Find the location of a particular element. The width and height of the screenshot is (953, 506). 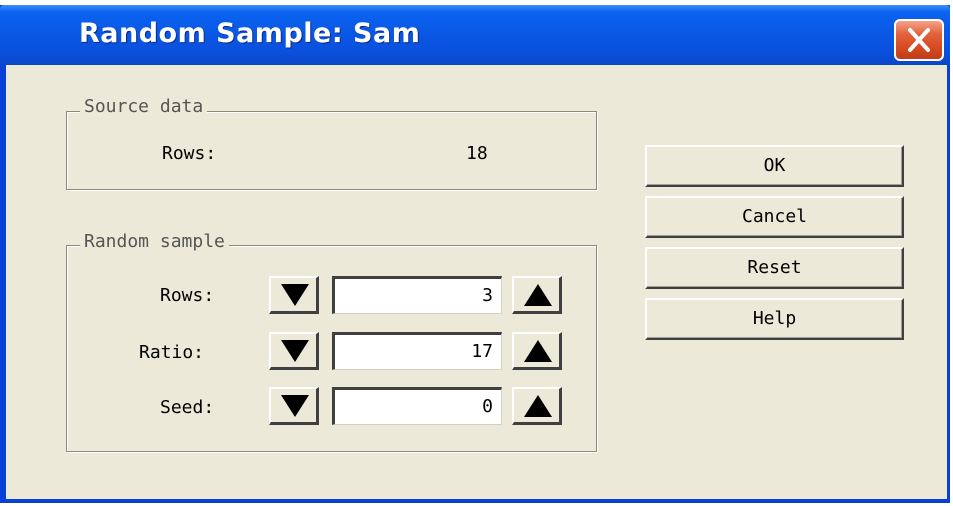

rows-increment-button is located at coordinates (537, 295).